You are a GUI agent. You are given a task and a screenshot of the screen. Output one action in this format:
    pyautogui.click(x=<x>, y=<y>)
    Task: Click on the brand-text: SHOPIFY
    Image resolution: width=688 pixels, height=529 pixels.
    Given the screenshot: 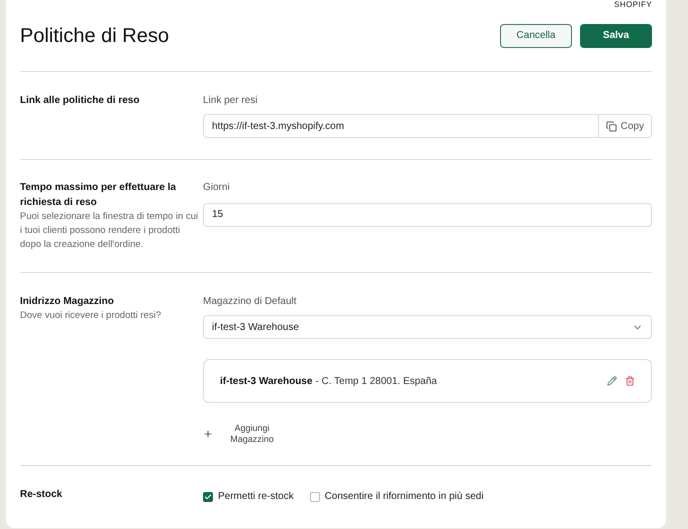 What is the action you would take?
    pyautogui.click(x=633, y=5)
    